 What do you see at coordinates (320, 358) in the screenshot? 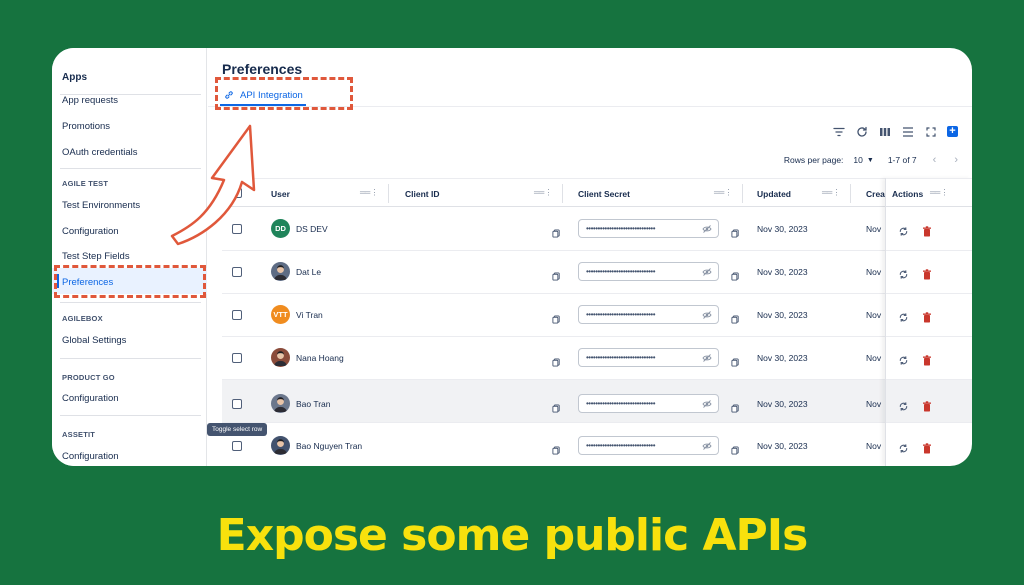
I see `user-name: Nana Hoang` at bounding box center [320, 358].